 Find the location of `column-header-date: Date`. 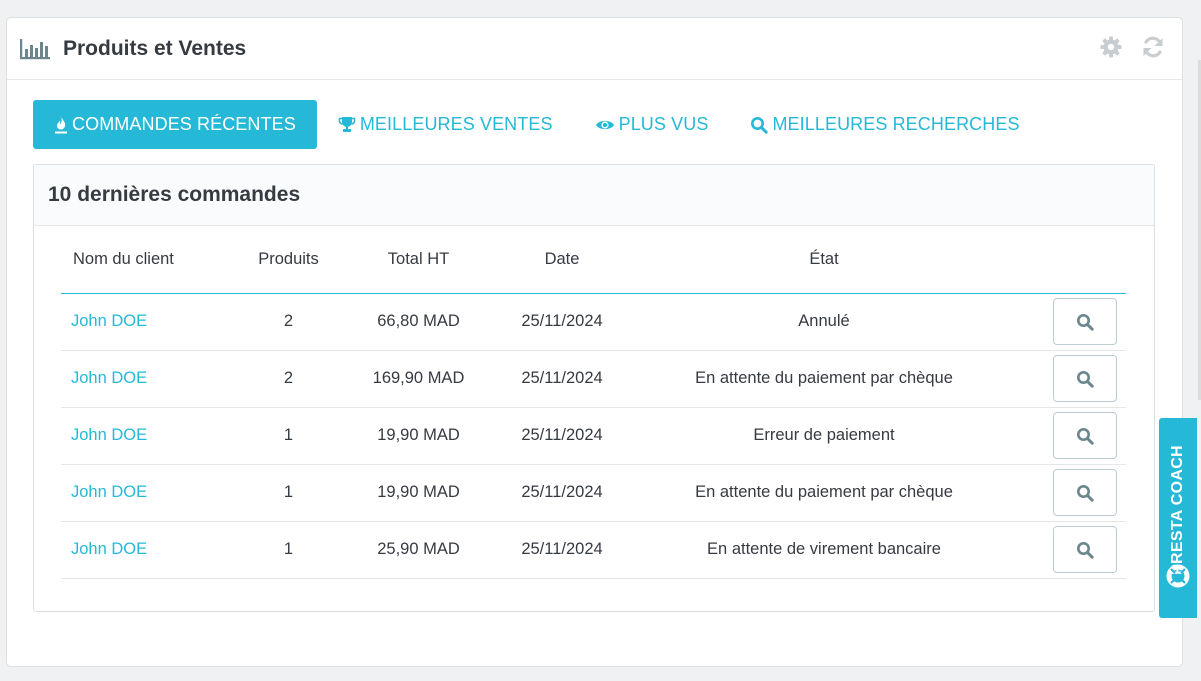

column-header-date: Date is located at coordinates (562, 272).